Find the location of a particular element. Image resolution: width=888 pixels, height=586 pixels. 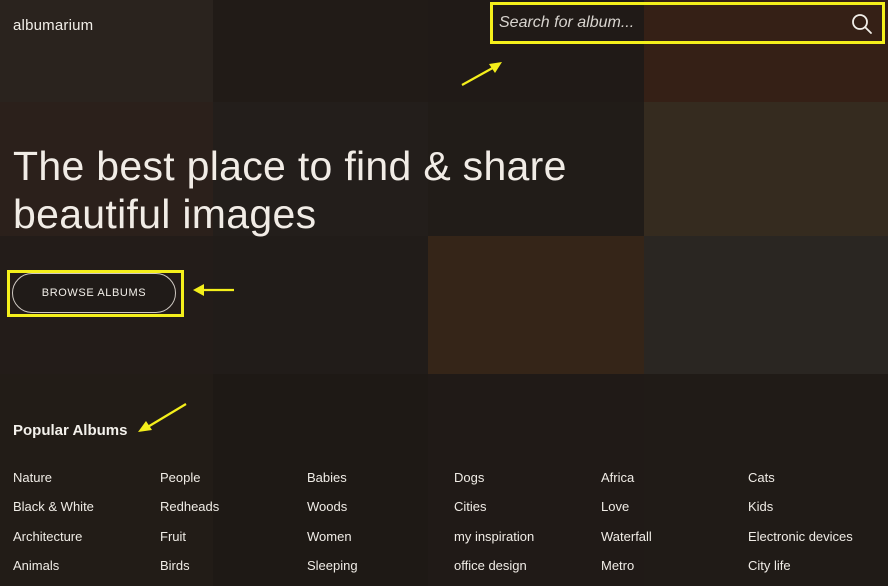

album-link: Women is located at coordinates (380, 543).